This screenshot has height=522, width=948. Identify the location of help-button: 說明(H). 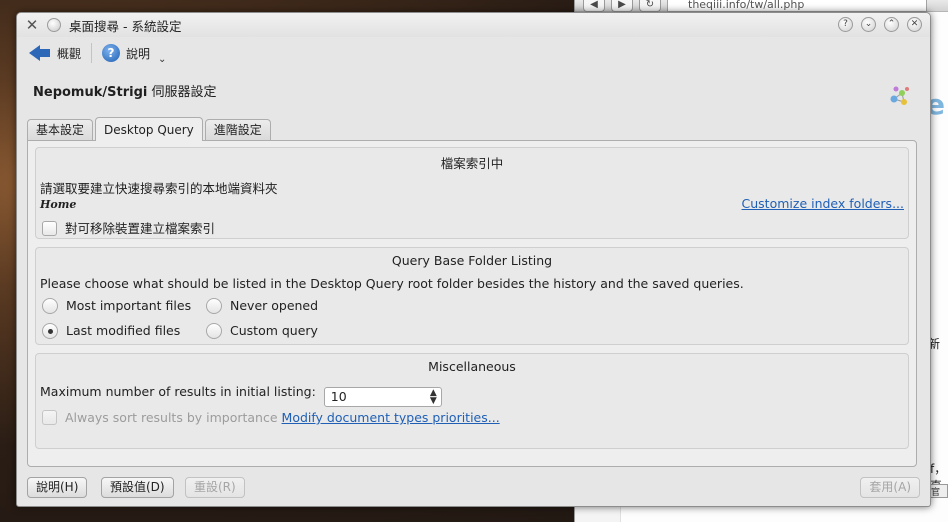
(57, 487).